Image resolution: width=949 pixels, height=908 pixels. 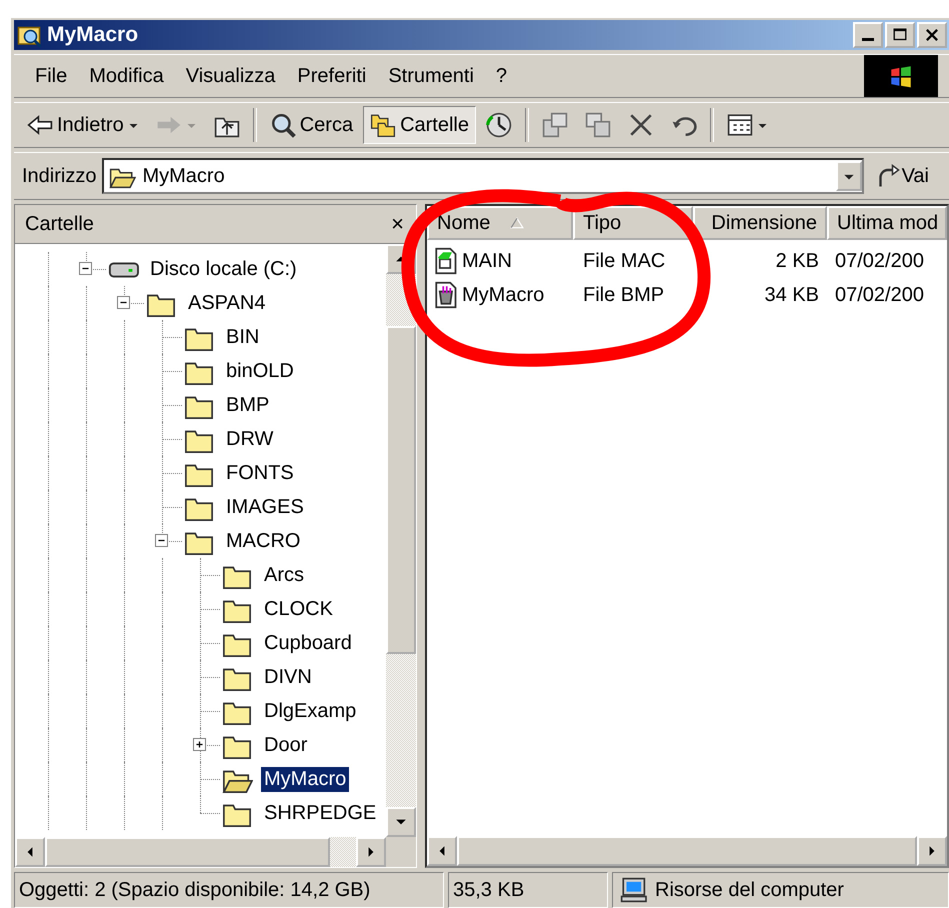 I want to click on file-name: MyMacro, so click(x=503, y=295).